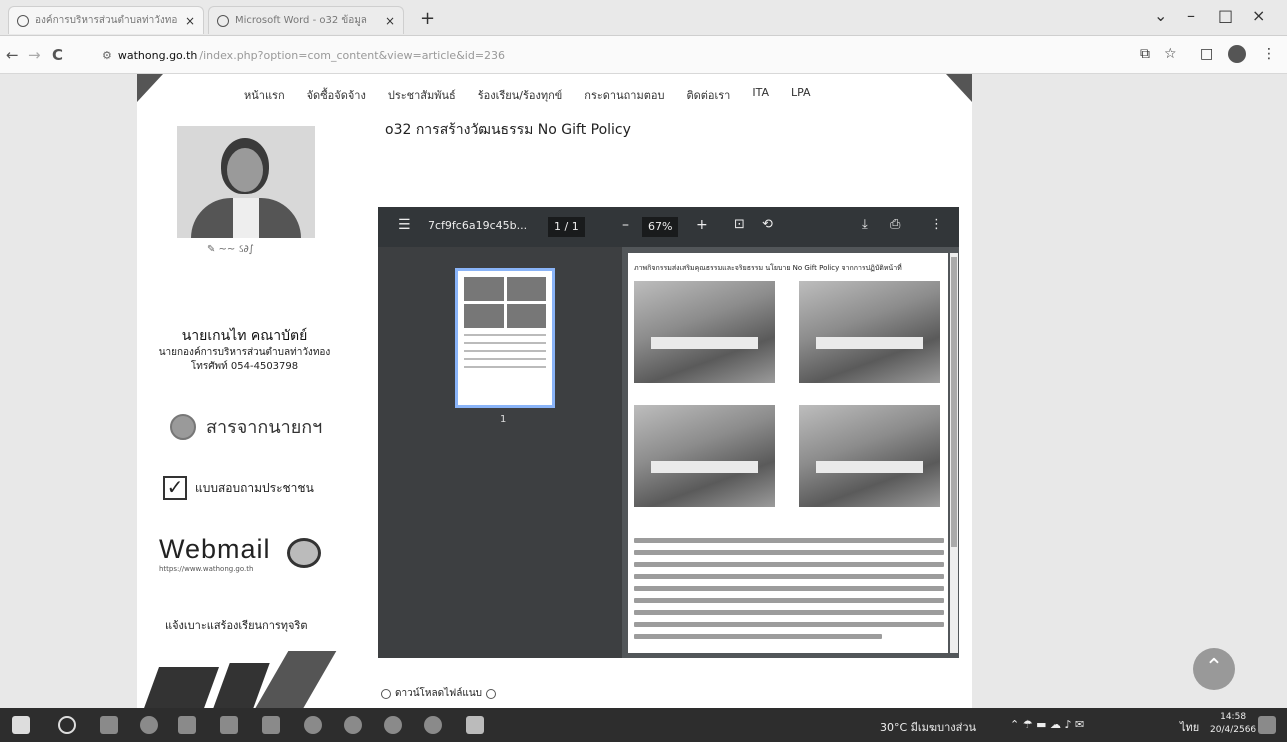  What do you see at coordinates (109, 725) in the screenshot?
I see `task-view-icon` at bounding box center [109, 725].